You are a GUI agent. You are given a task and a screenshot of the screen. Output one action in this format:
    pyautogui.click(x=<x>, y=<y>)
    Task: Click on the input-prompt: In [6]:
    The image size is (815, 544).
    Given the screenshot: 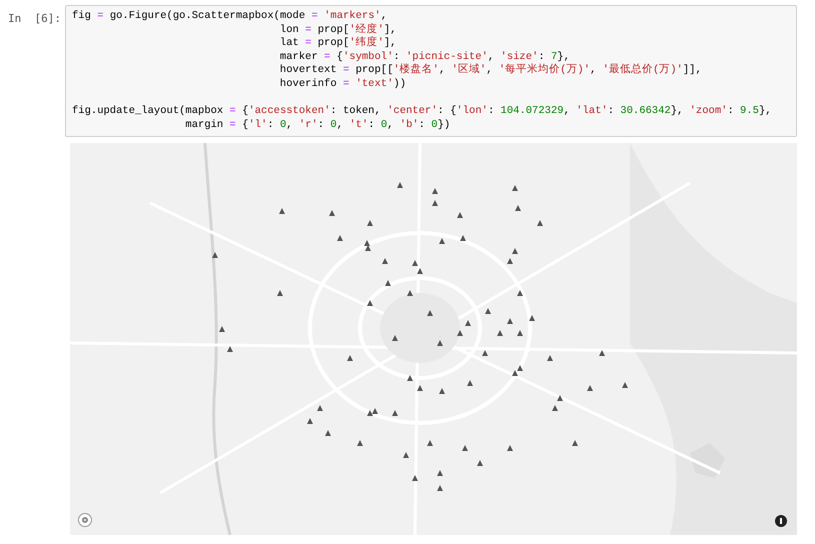 What is the action you would take?
    pyautogui.click(x=35, y=18)
    